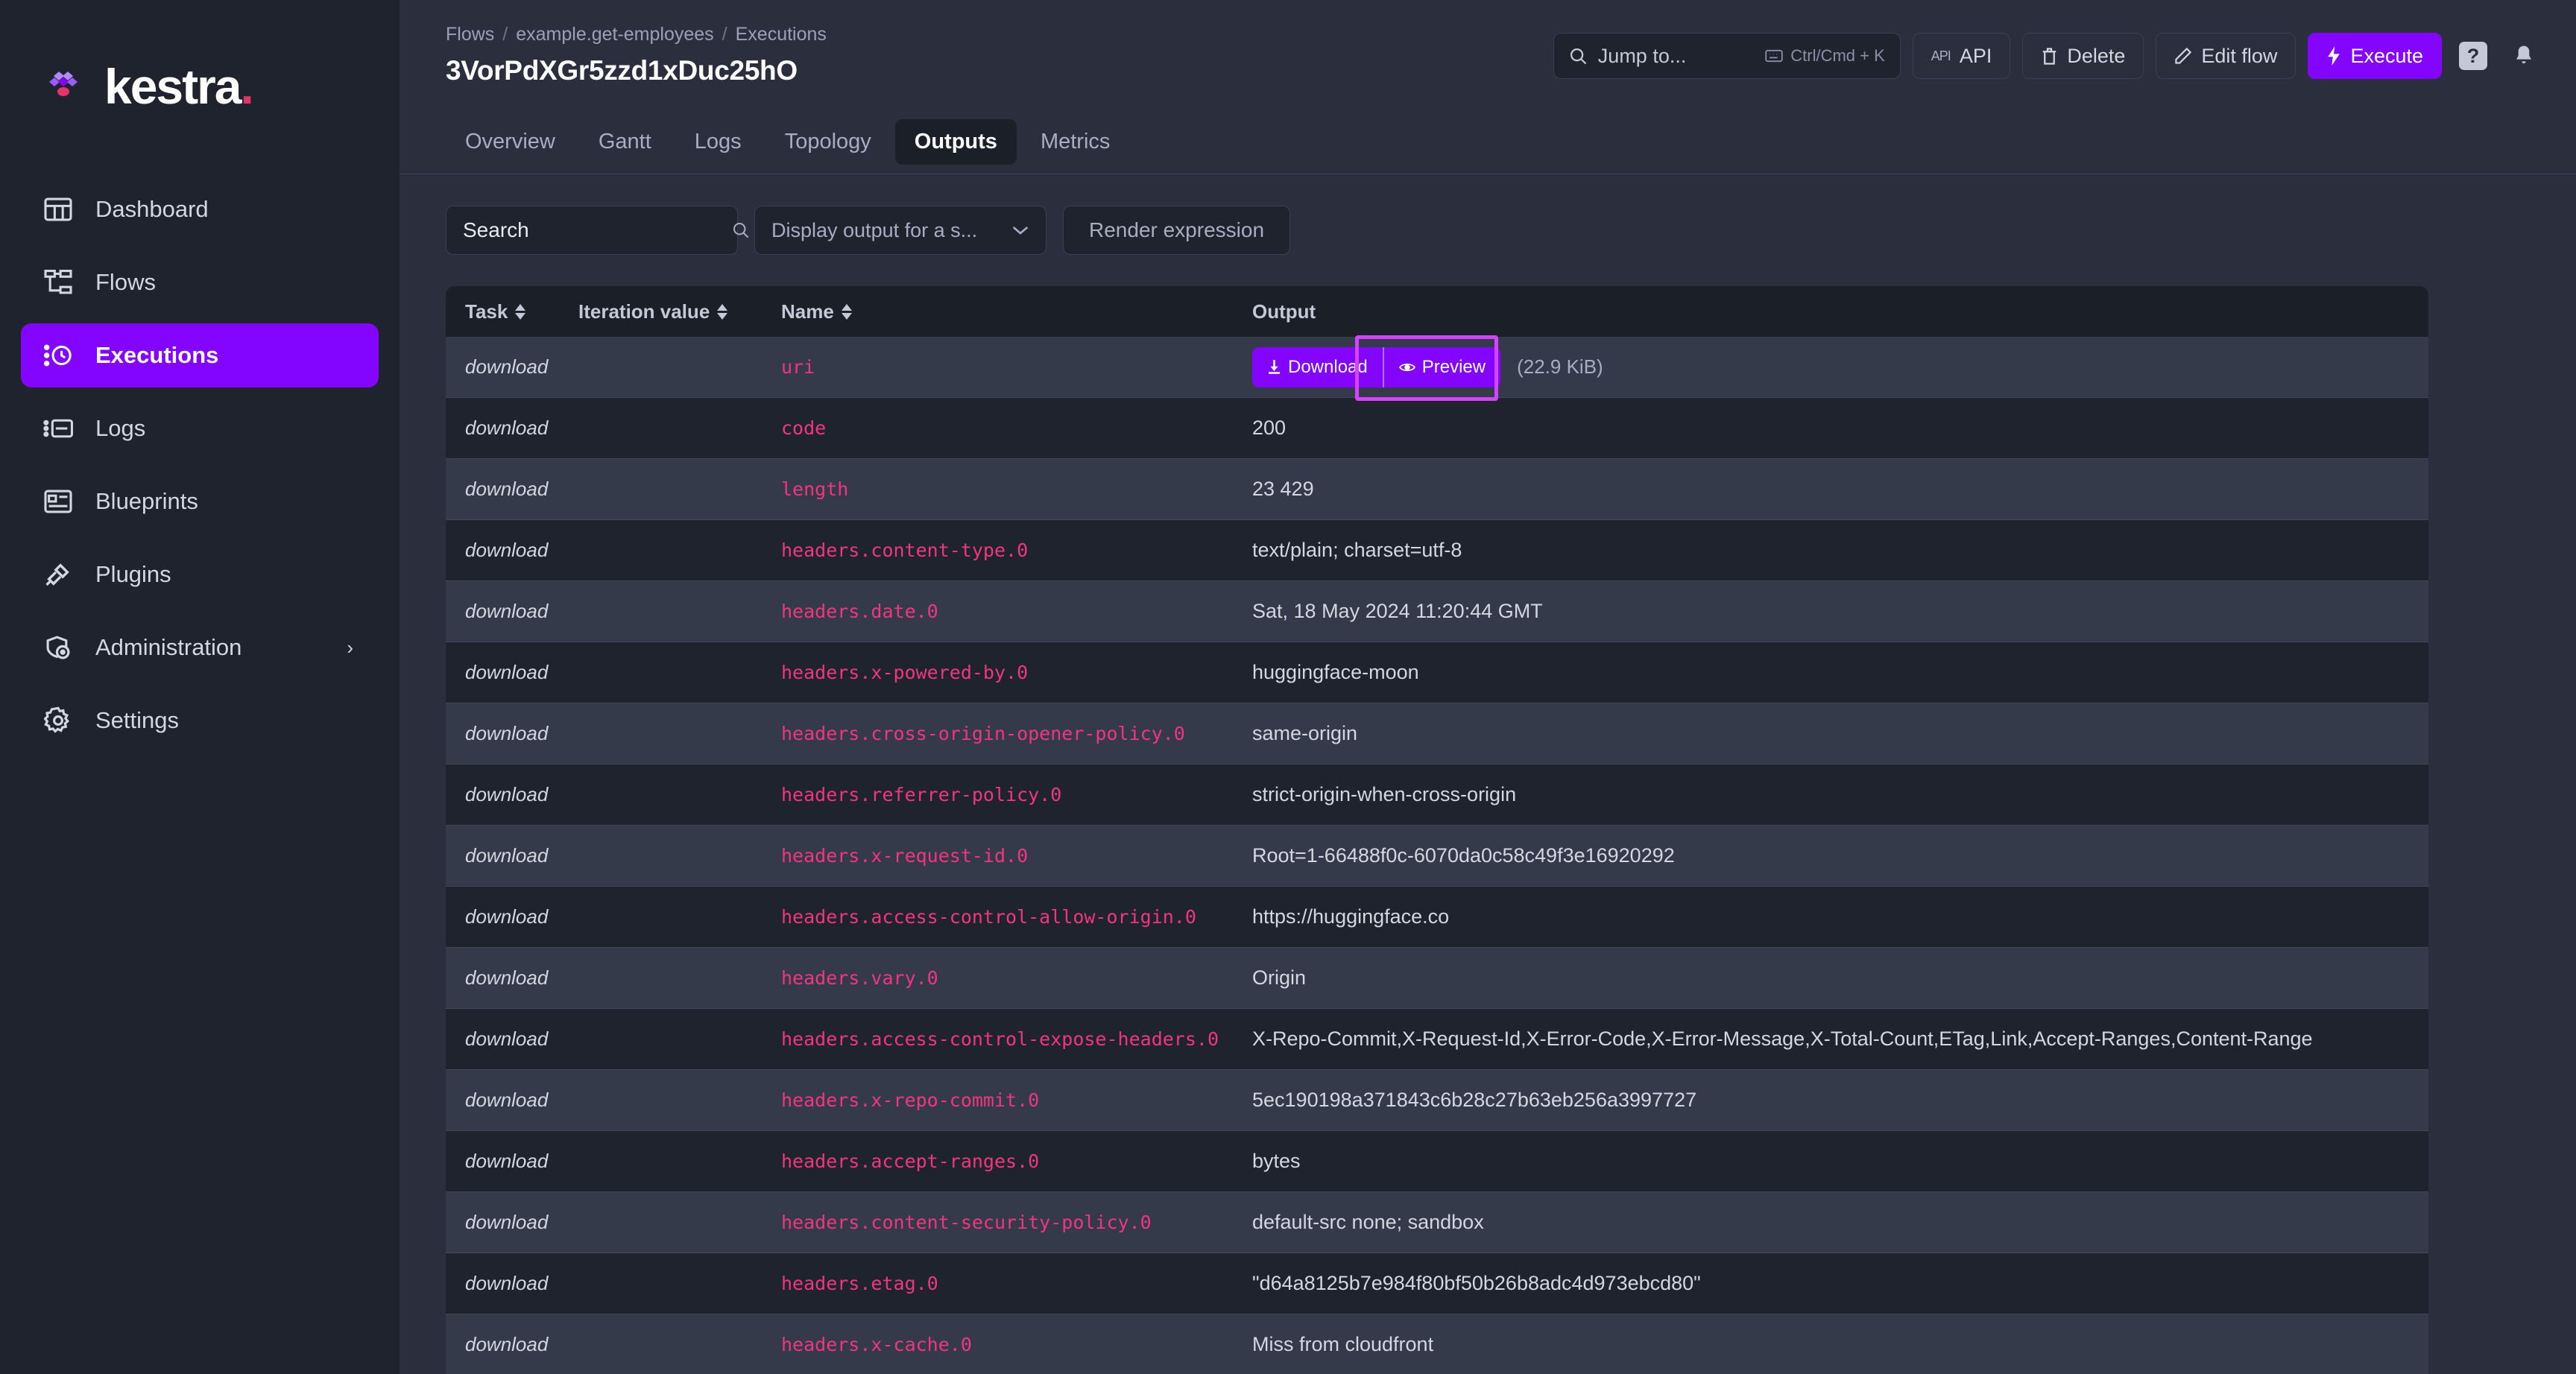 The width and height of the screenshot is (2576, 1374). I want to click on cell-name: headers.vary.0, so click(1016, 978).